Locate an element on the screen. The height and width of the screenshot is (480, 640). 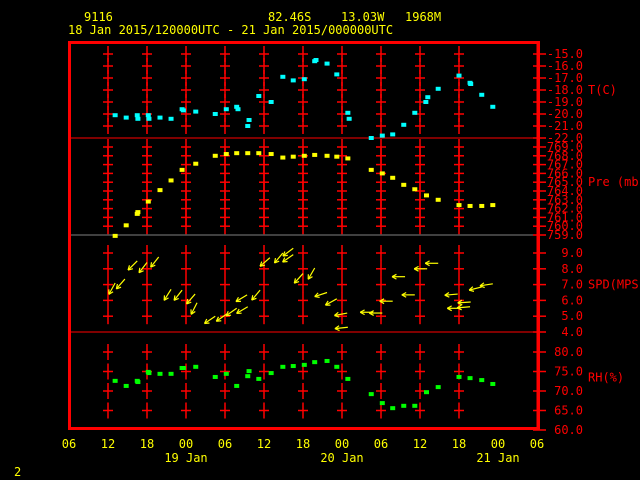
x-date-label: 19 Jan is located at coordinates (185, 458).